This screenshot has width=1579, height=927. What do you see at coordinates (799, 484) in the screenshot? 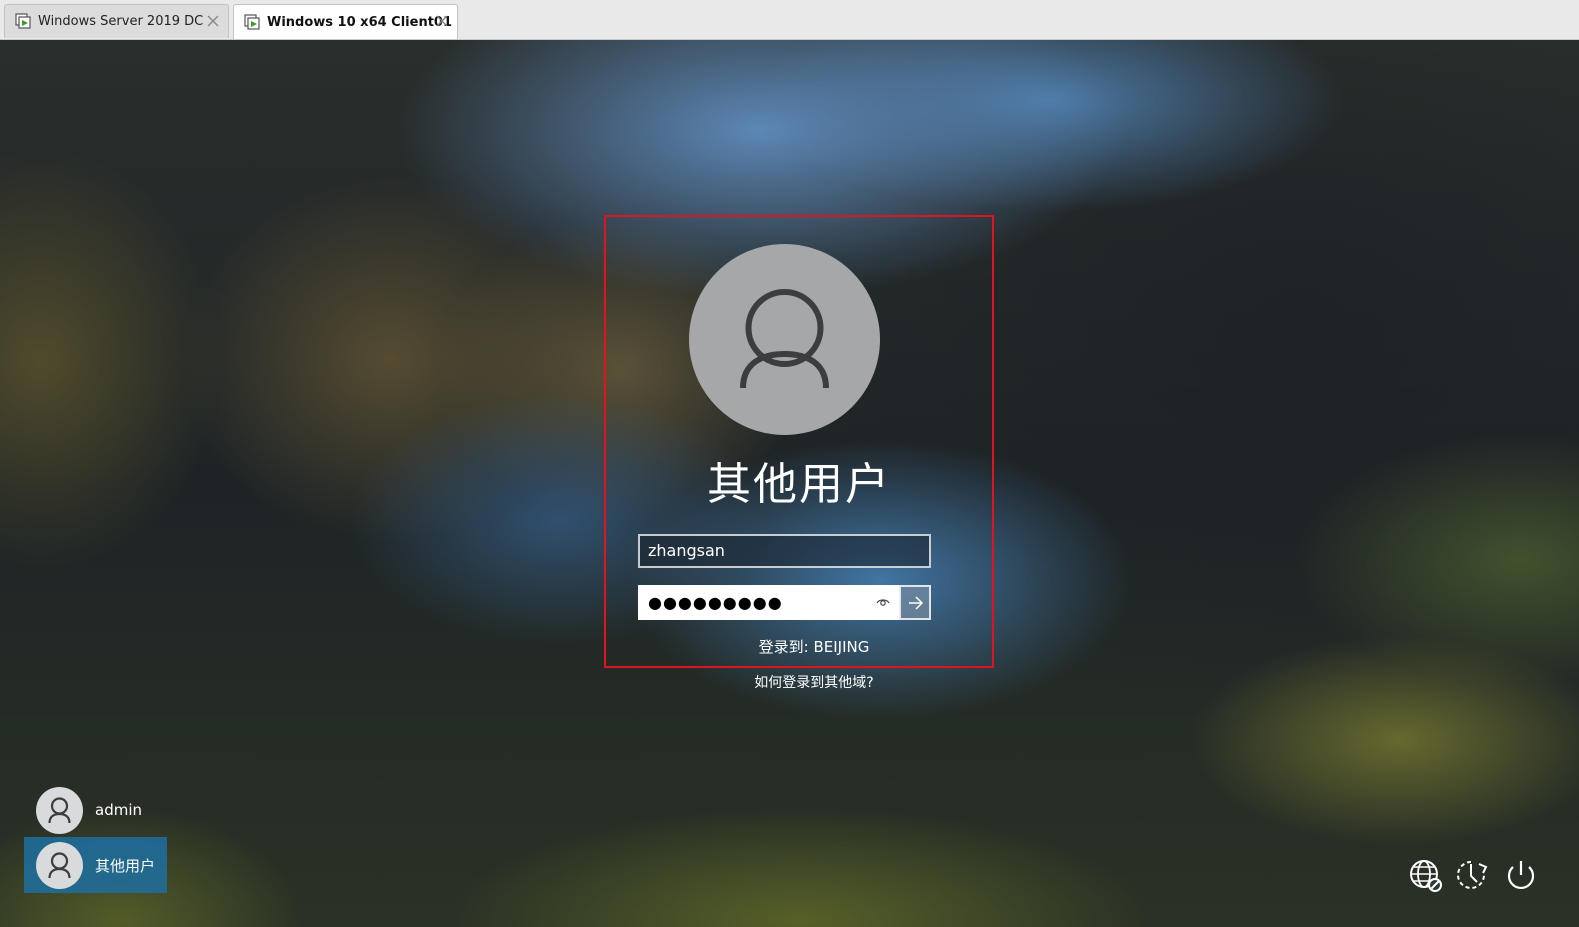
I see `user-title: 其他用户` at bounding box center [799, 484].